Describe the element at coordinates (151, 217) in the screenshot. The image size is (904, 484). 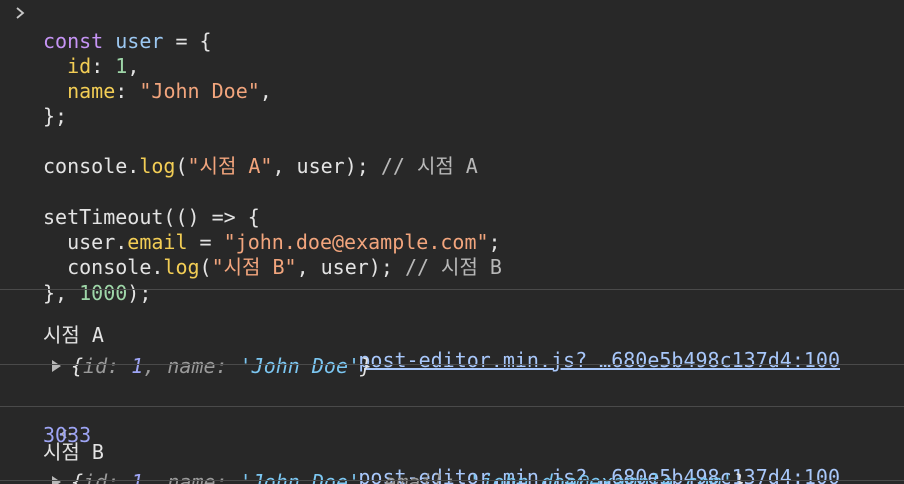
I see `code-line-8: setTimeout(() => {` at that location.